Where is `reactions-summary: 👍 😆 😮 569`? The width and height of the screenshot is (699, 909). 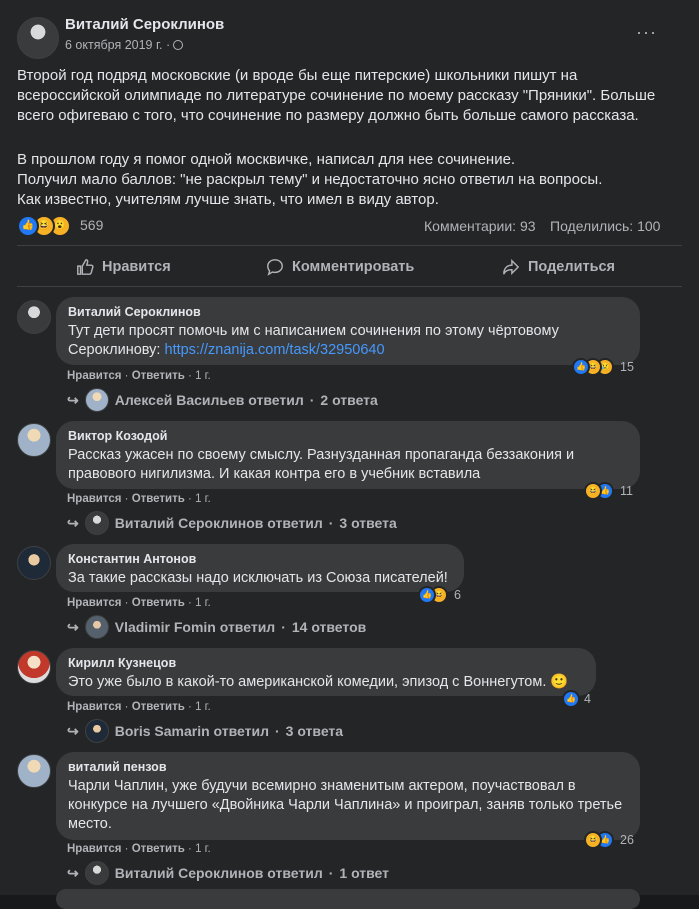
reactions-summary: 👍 😆 😮 569 is located at coordinates (67, 226).